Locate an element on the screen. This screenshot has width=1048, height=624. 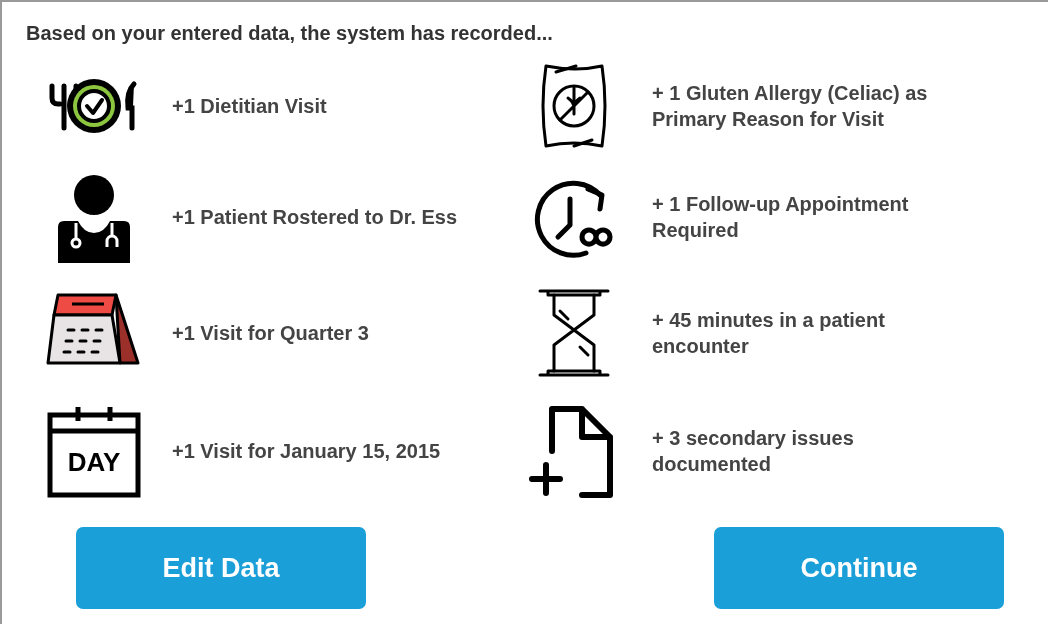
recorded-item-text: +1 Dietitian Visit is located at coordinates (249, 106).